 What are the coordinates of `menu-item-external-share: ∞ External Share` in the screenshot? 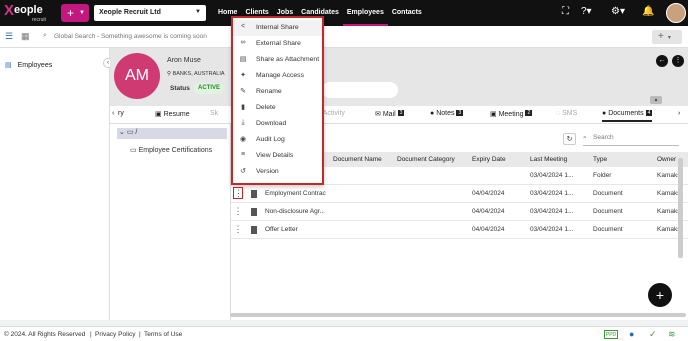 It's located at (277, 44).